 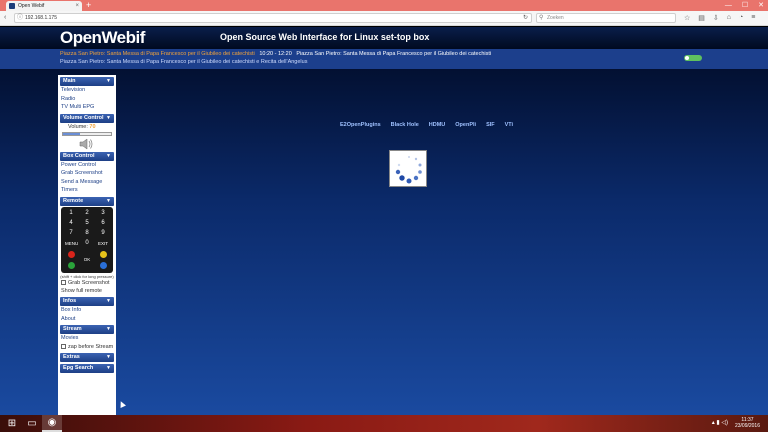 What do you see at coordinates (87, 173) in the screenshot?
I see `sidebar-item-grab-screenshot: Grab Screenshot` at bounding box center [87, 173].